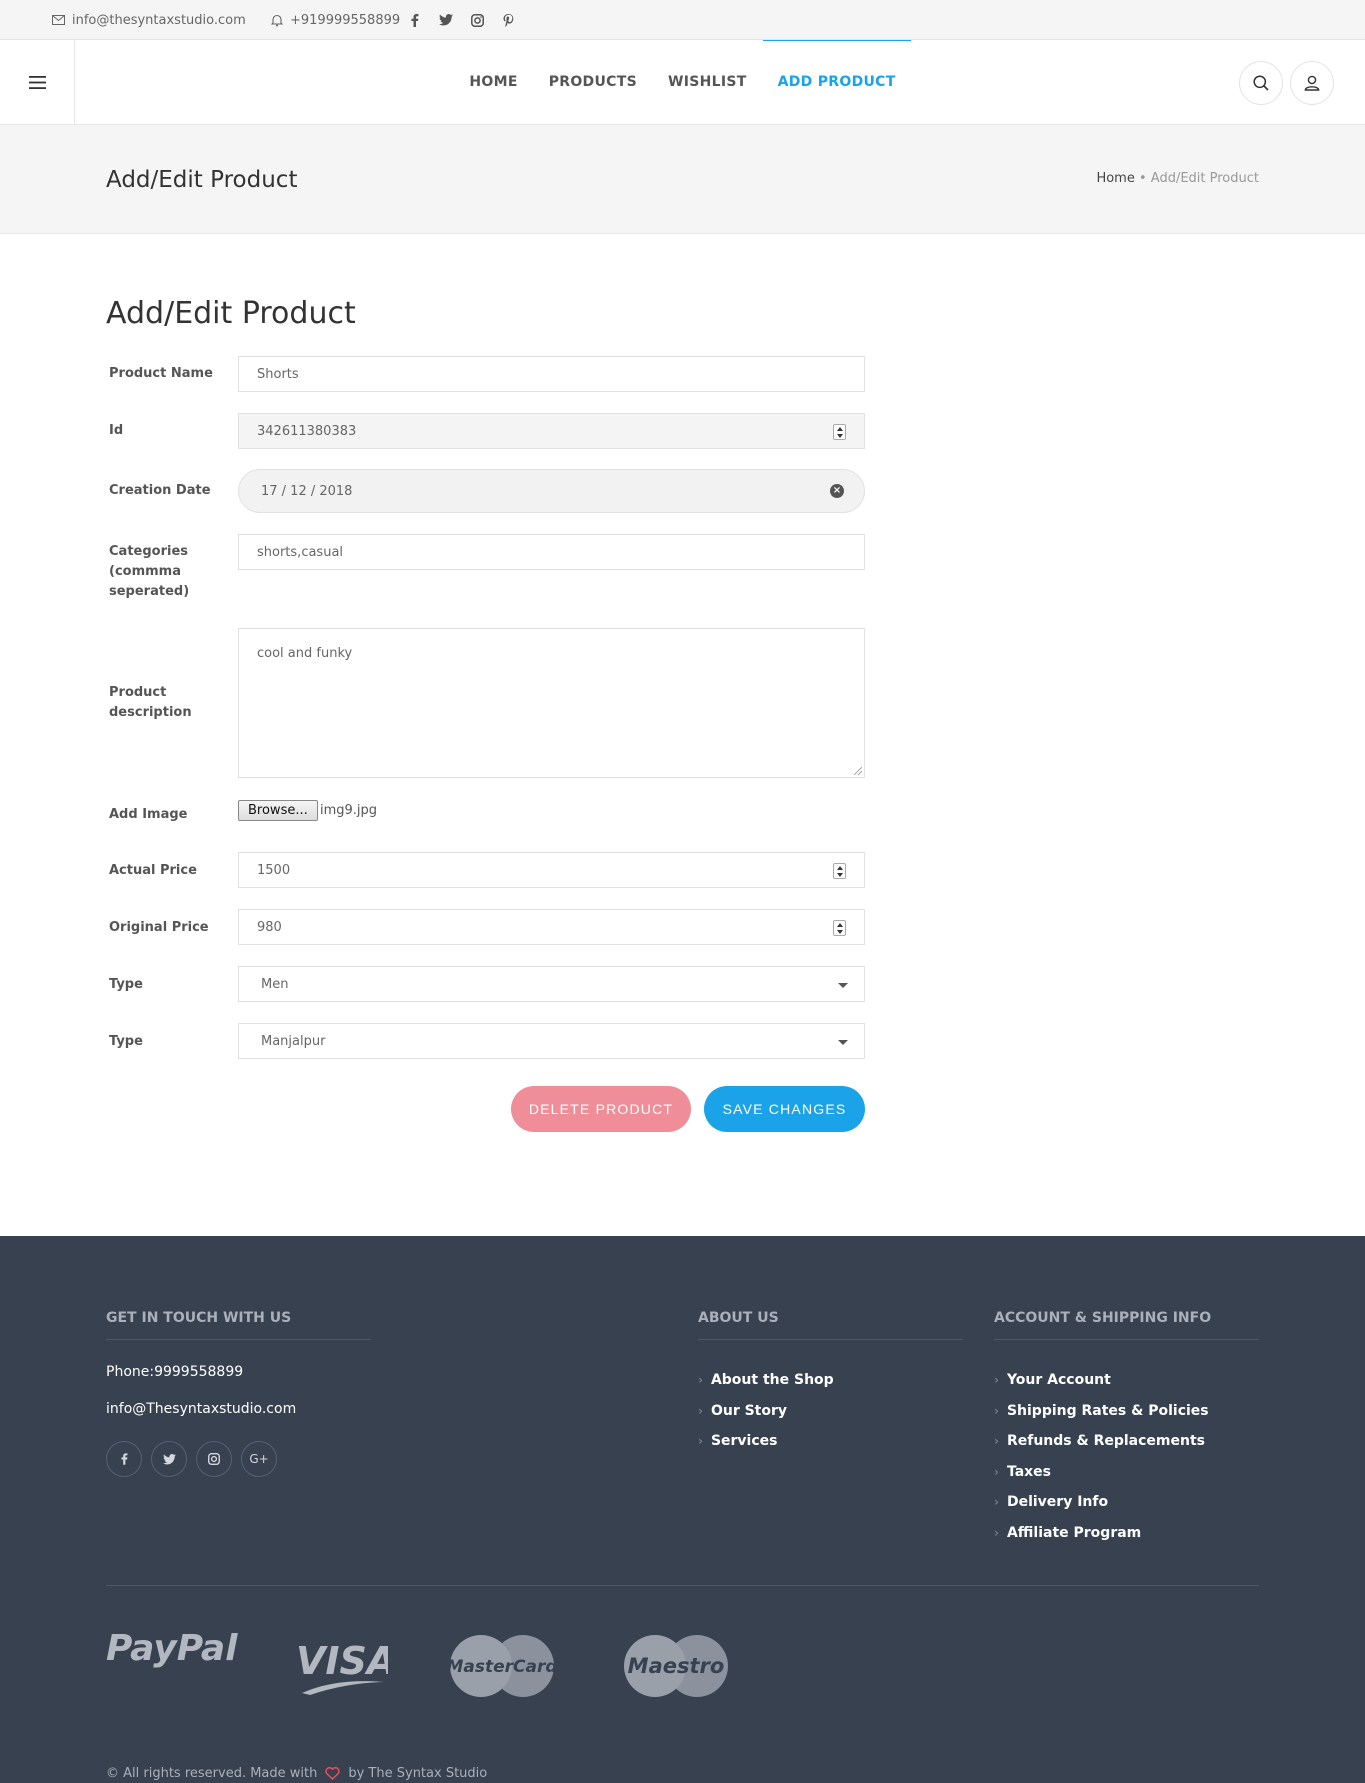 The height and width of the screenshot is (1783, 1365). Describe the element at coordinates (333, 1773) in the screenshot. I see `heart-icon` at that location.